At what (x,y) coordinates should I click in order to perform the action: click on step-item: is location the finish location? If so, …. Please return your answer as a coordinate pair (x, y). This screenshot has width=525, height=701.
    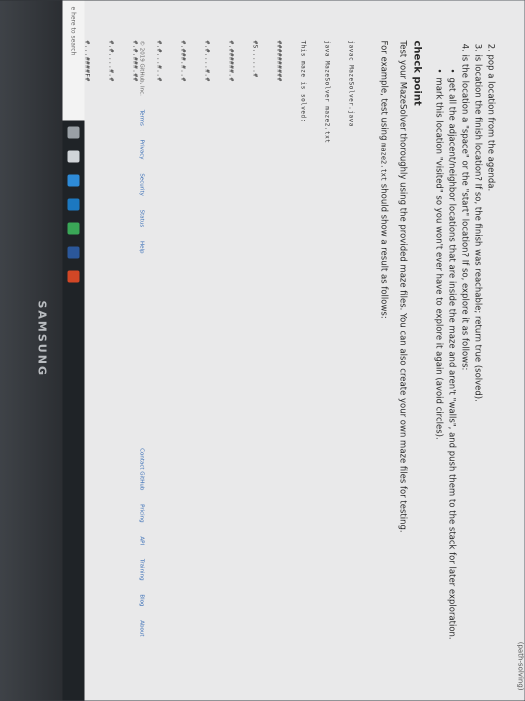
    Looking at the image, I should click on (477, 358).